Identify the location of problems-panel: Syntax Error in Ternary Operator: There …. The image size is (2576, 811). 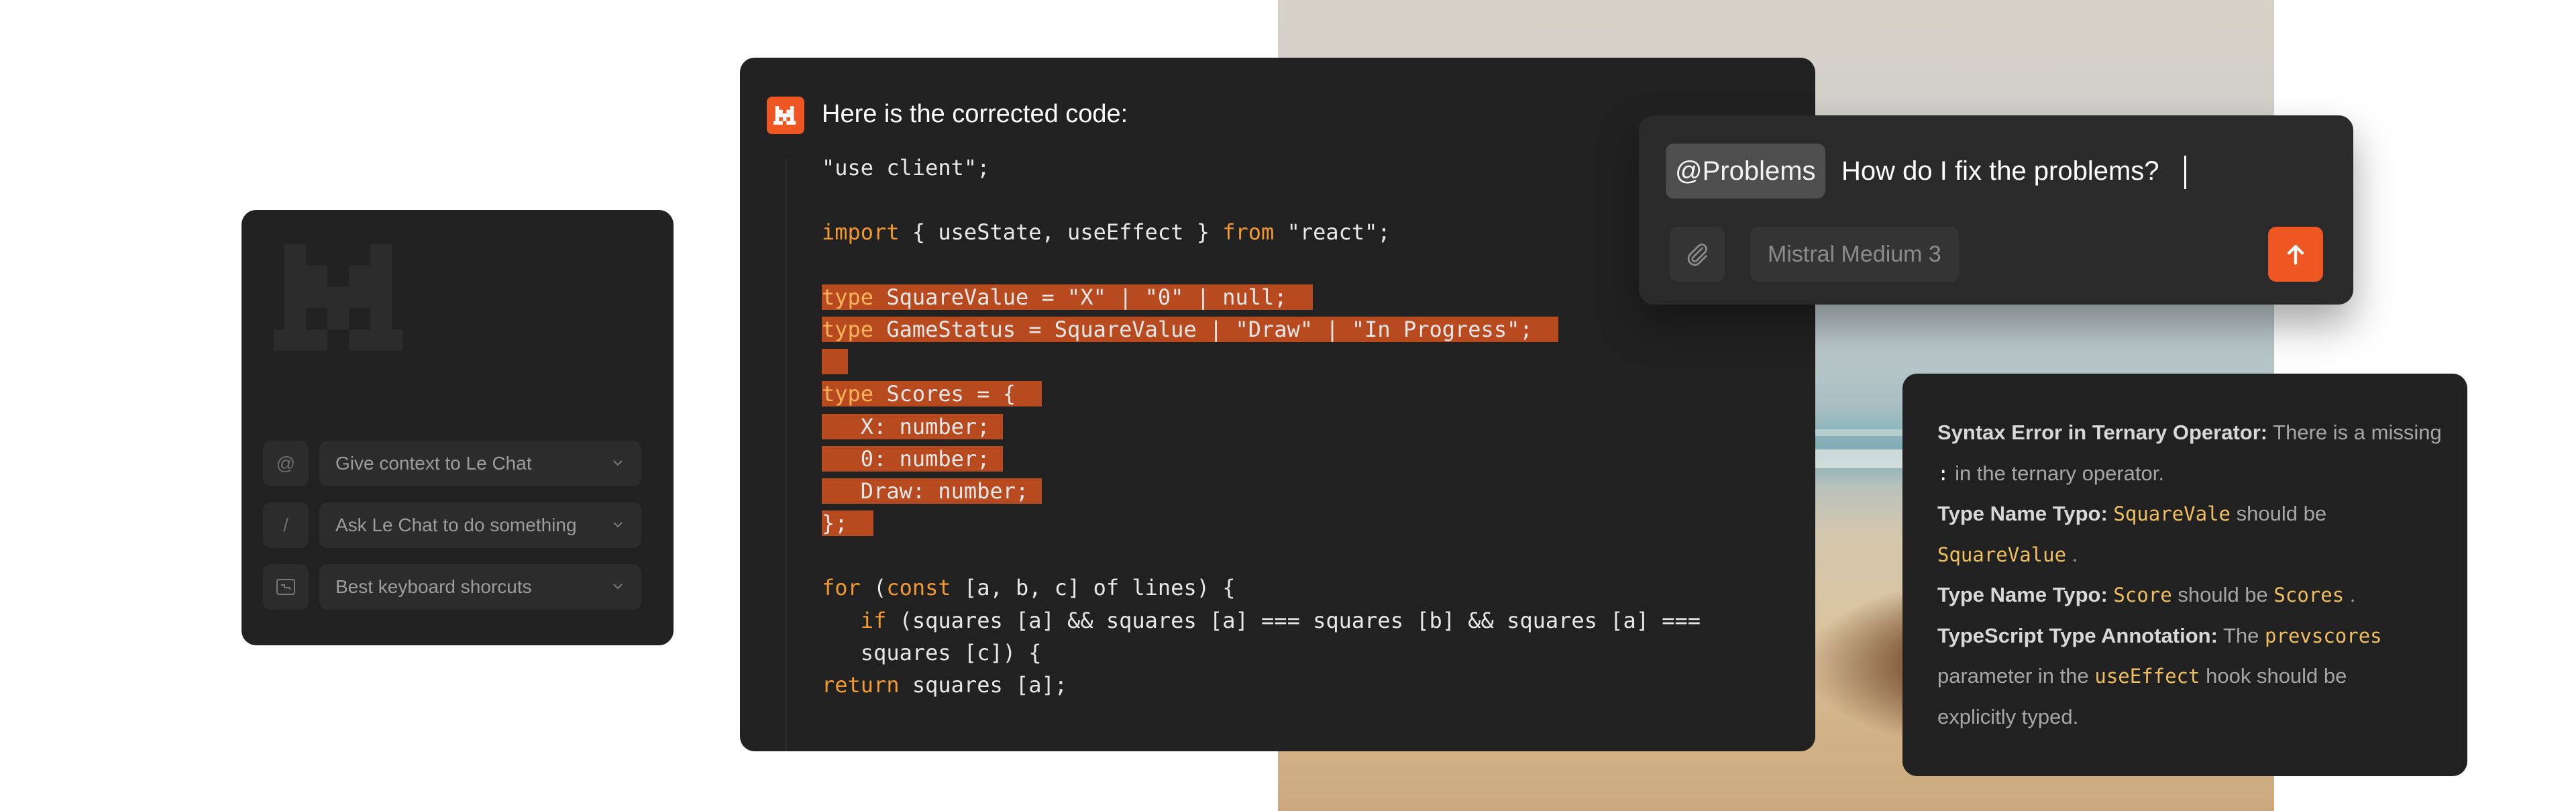
(2184, 575).